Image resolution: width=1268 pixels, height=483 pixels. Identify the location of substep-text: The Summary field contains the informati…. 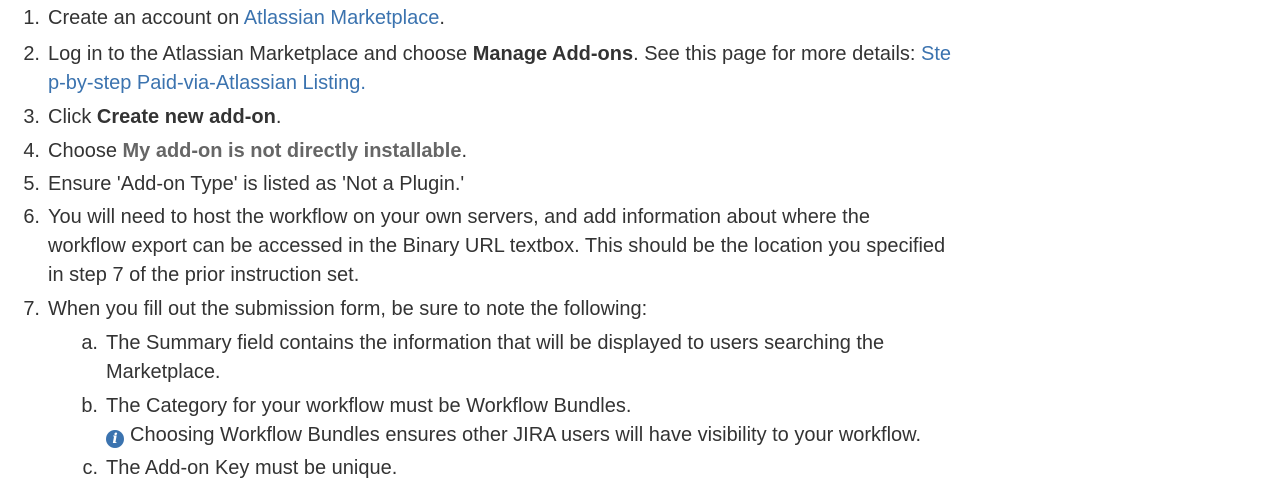
(495, 343).